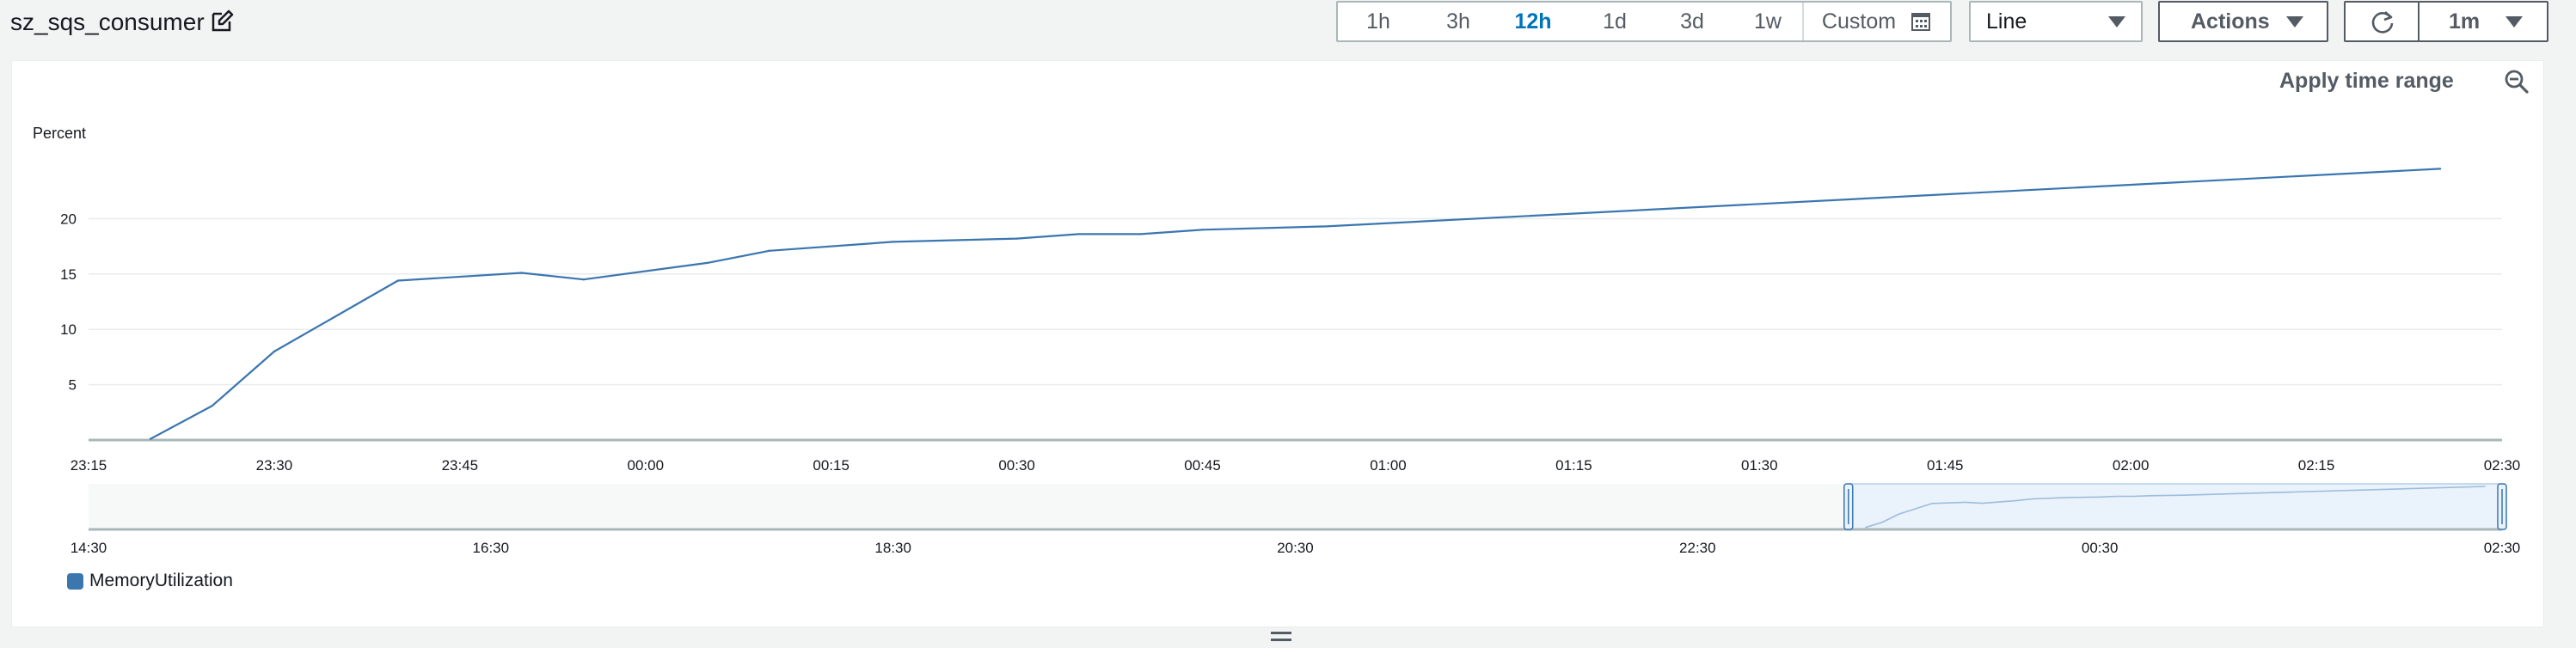 The height and width of the screenshot is (648, 2576). What do you see at coordinates (2316, 465) in the screenshot?
I see `x-tick-label: 02:15` at bounding box center [2316, 465].